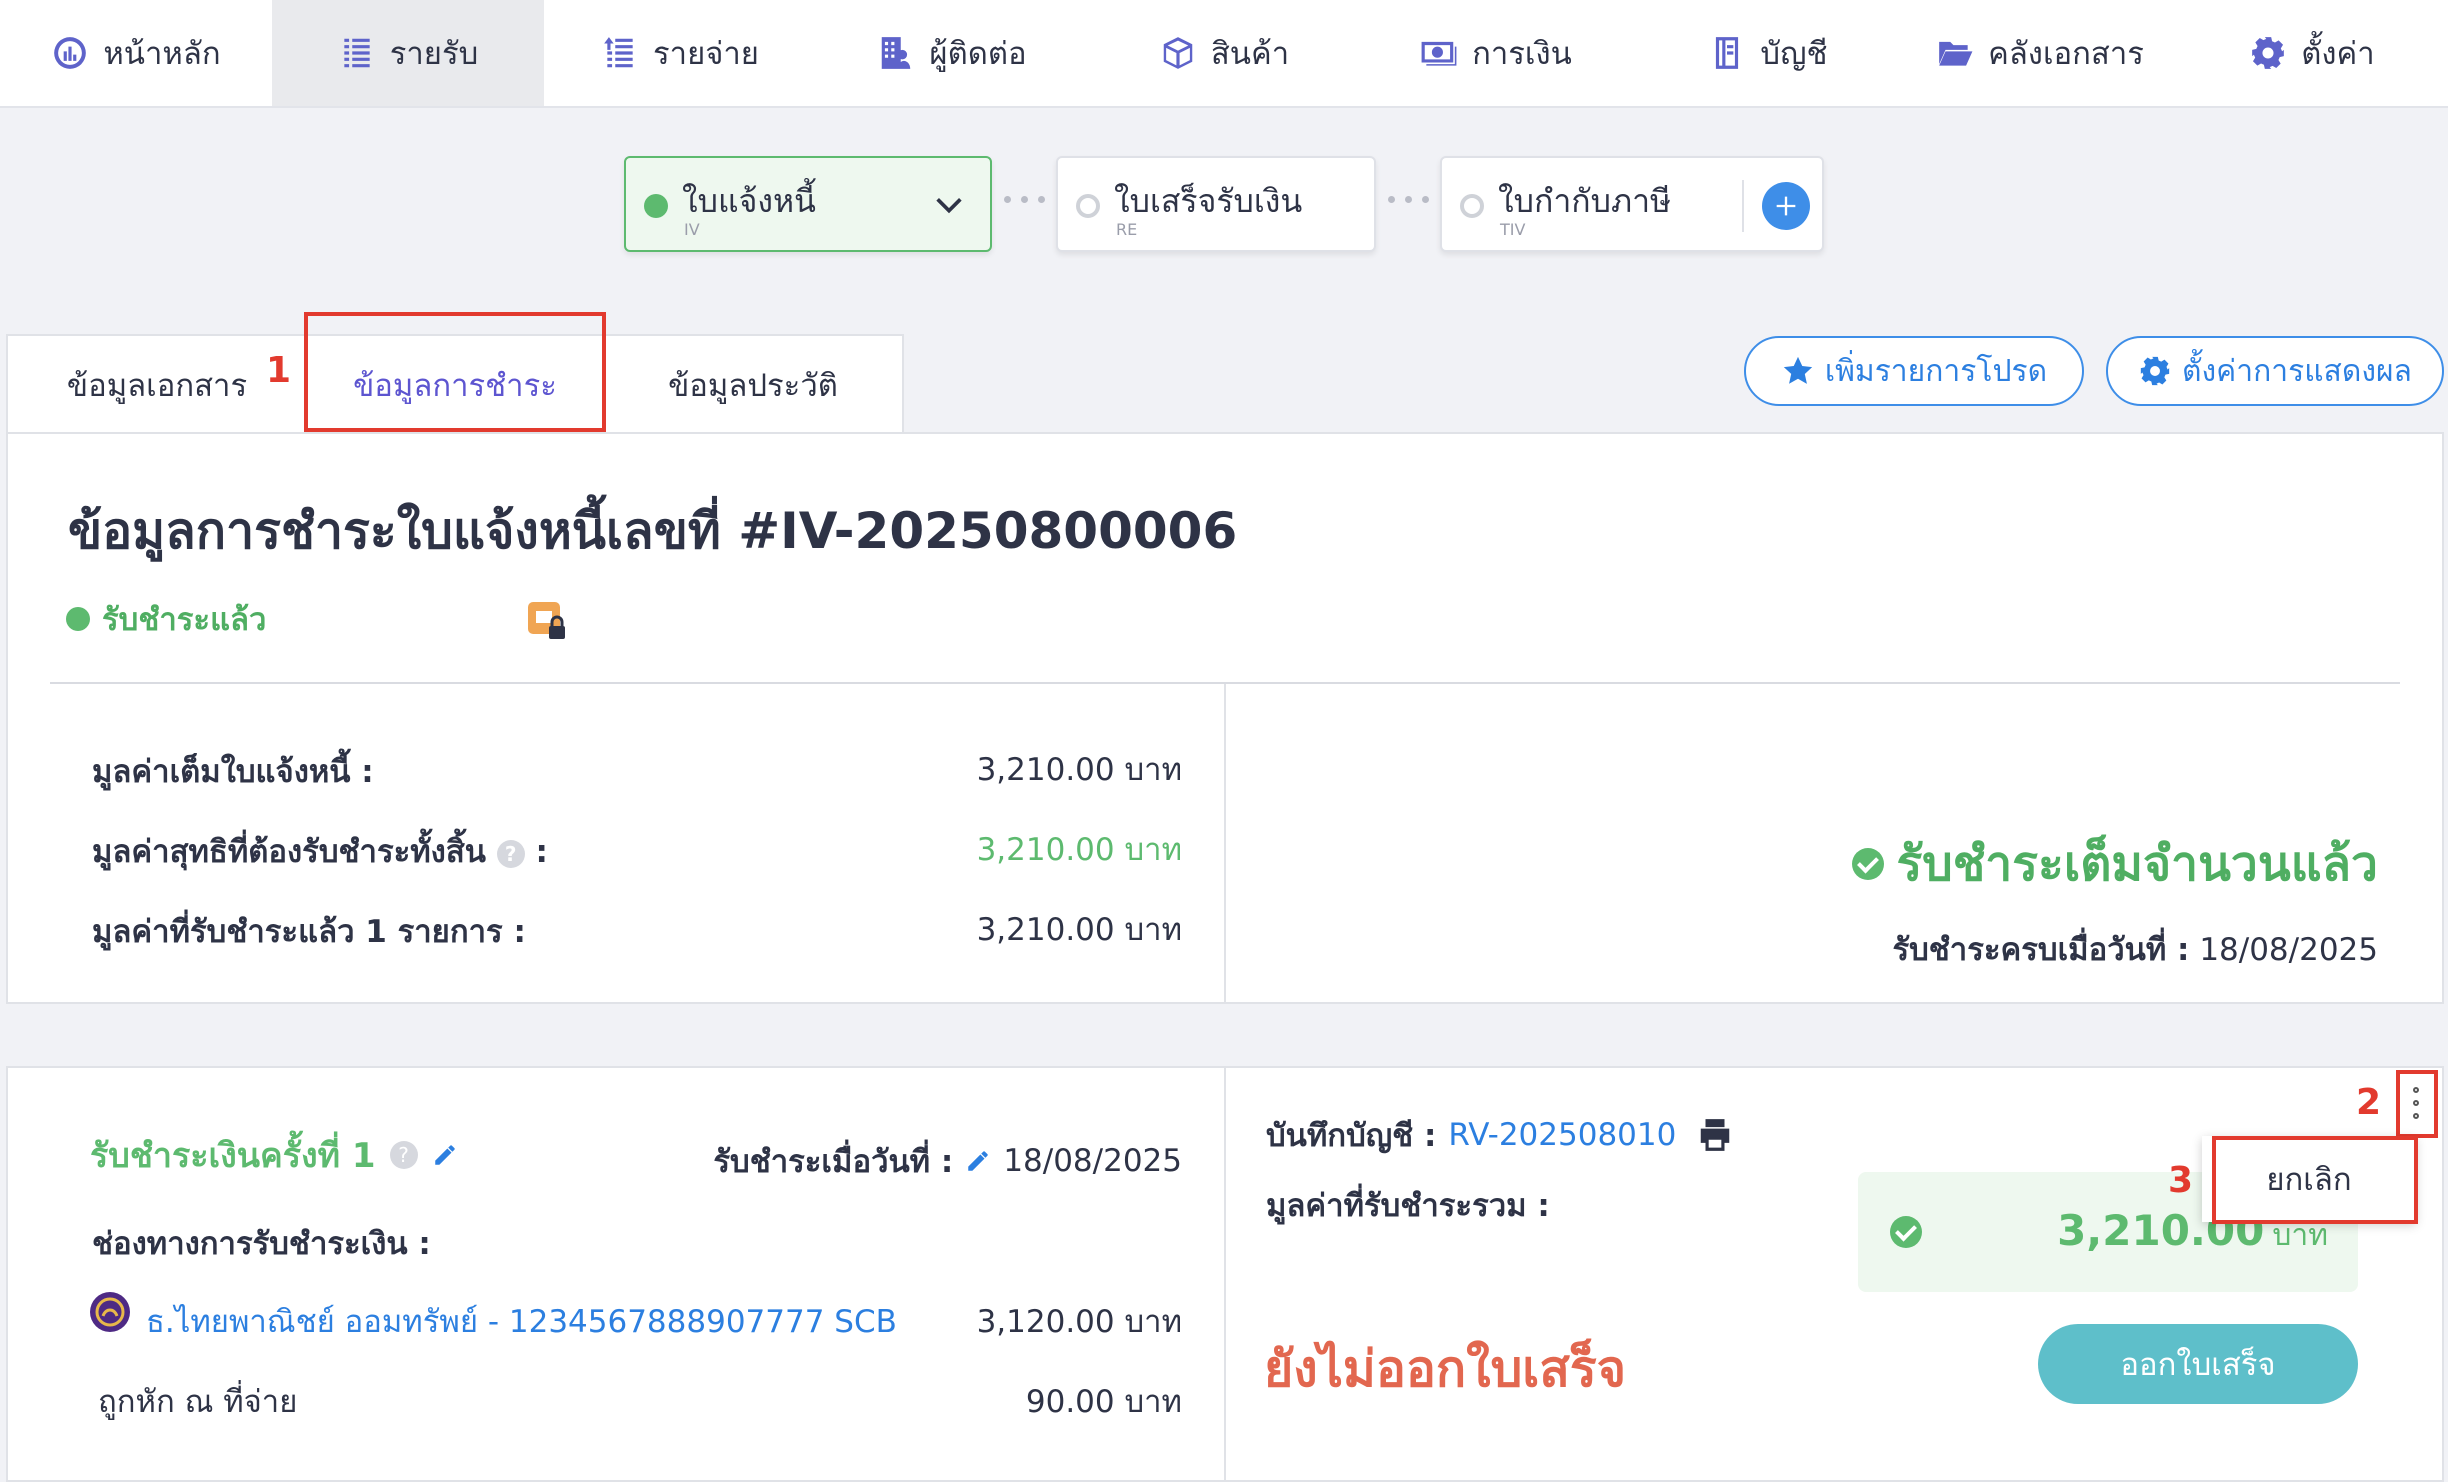 This screenshot has width=2448, height=1482. Describe the element at coordinates (952, 53) in the screenshot. I see `nav-item-contacts: ผู้ติดต่อ` at that location.